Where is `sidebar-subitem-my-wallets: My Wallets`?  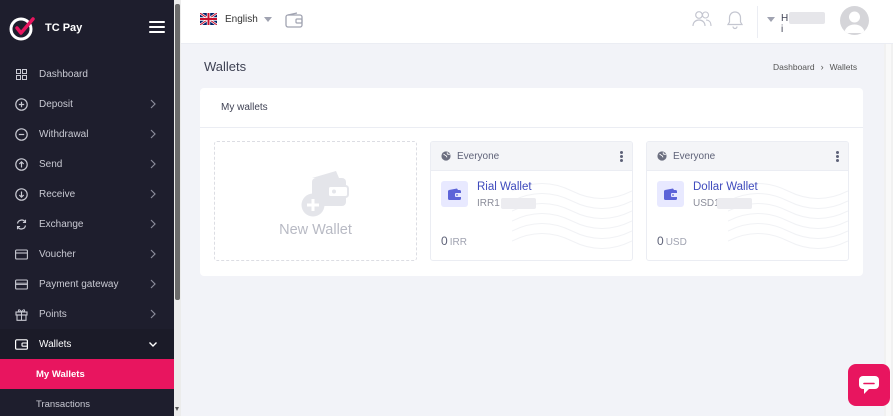
sidebar-subitem-my-wallets: My Wallets is located at coordinates (87, 374).